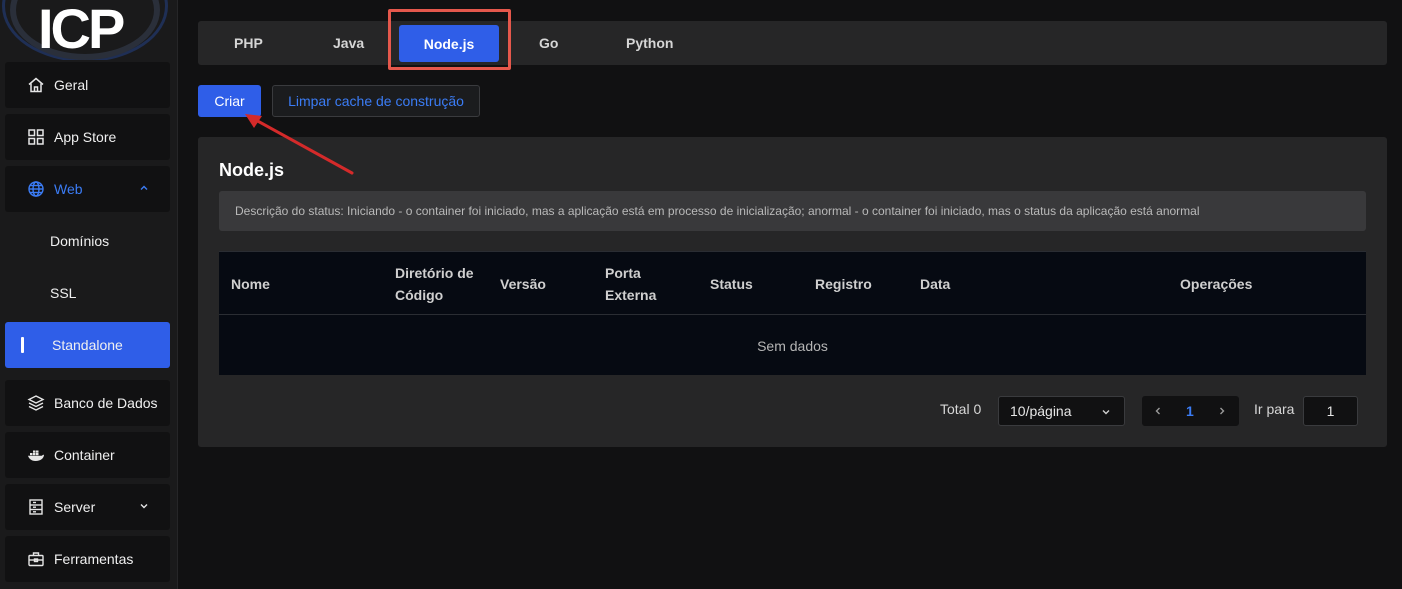 The height and width of the screenshot is (589, 1402). I want to click on chevron-up-icon, so click(144, 187).